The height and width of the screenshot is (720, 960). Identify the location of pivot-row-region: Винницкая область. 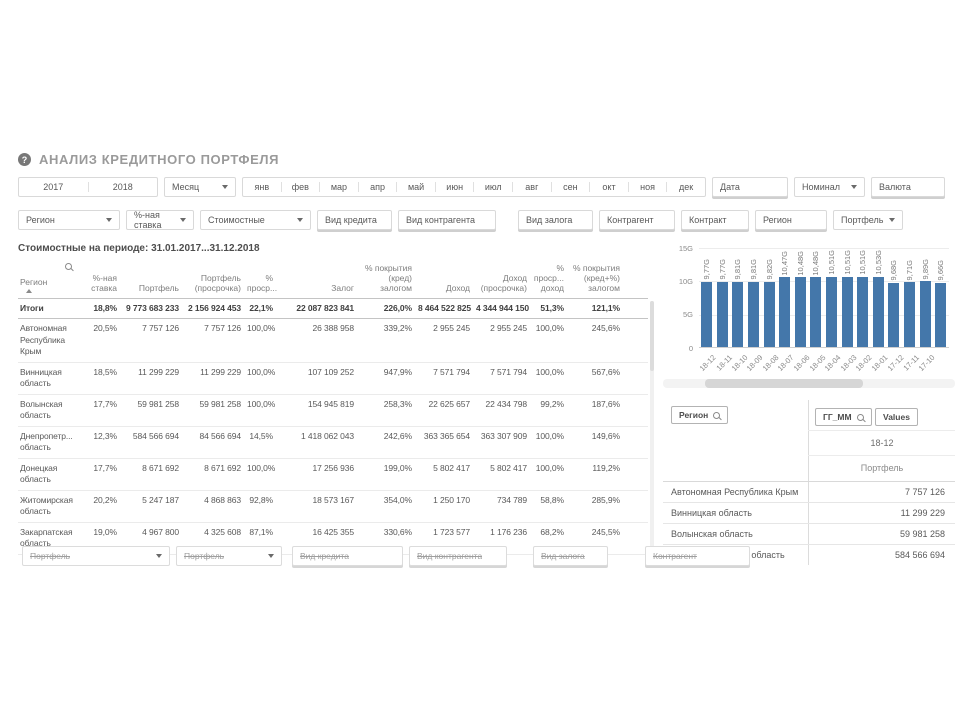
(735, 513).